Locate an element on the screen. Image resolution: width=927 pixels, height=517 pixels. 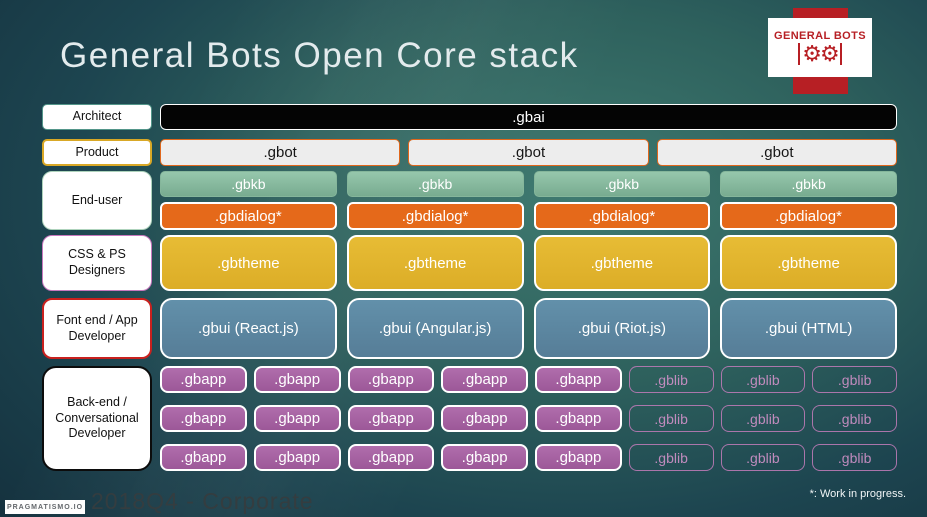
footer-caption: 2018Q4 - Corporate is located at coordinates (202, 501).